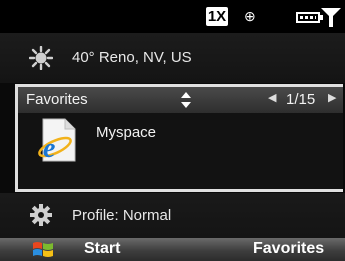 Image resolution: width=345 pixels, height=261 pixels. Describe the element at coordinates (332, 97) in the screenshot. I see `next-arrow-icon: ▶` at that location.